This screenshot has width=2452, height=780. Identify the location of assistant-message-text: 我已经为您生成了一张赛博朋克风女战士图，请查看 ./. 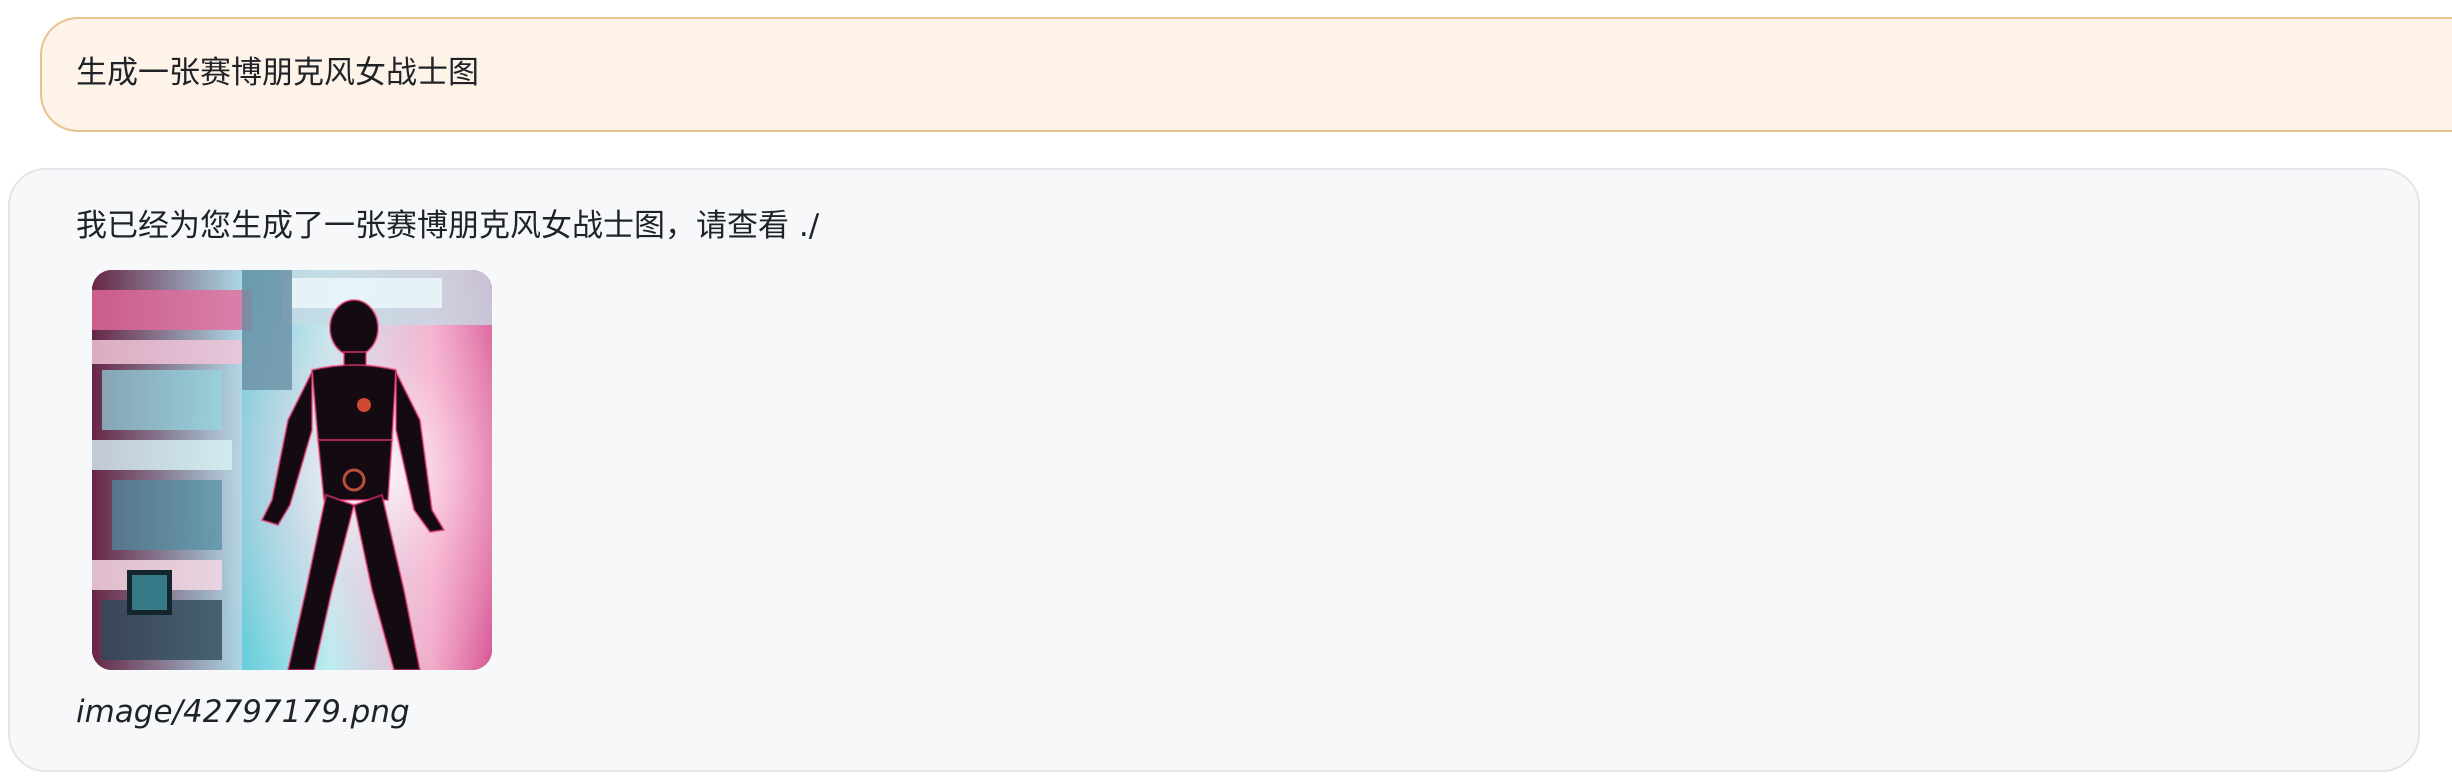
(448, 226).